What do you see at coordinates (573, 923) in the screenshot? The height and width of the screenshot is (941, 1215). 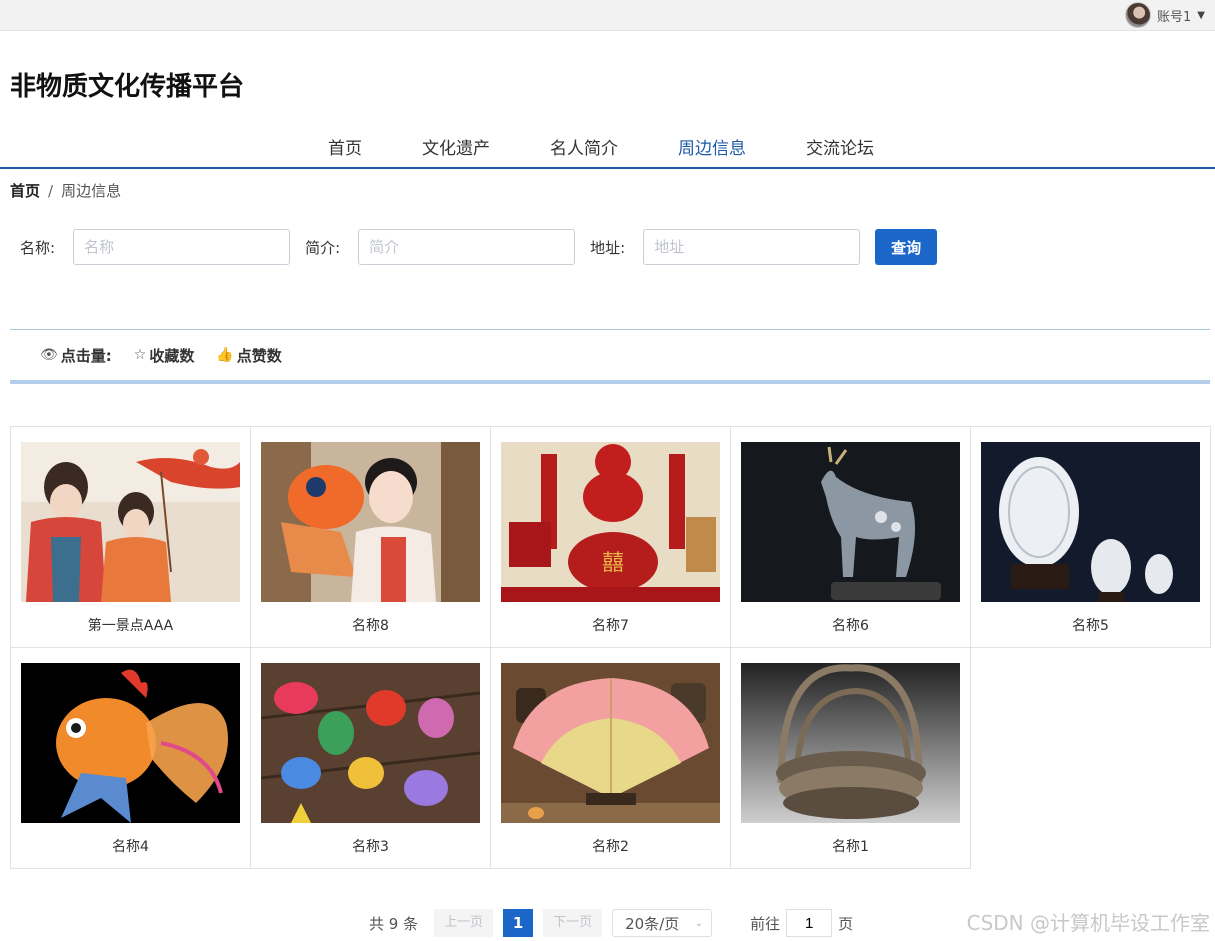 I see `next-page-button: 下一页` at bounding box center [573, 923].